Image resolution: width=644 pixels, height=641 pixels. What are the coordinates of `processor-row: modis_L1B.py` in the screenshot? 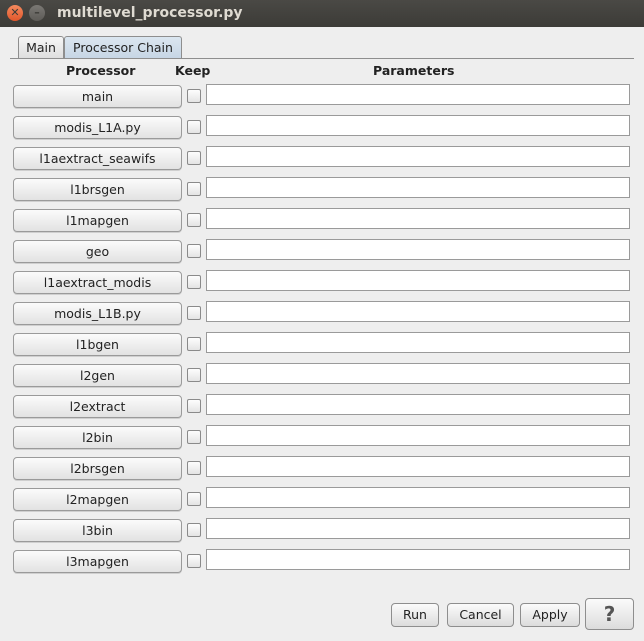 It's located at (322, 317).